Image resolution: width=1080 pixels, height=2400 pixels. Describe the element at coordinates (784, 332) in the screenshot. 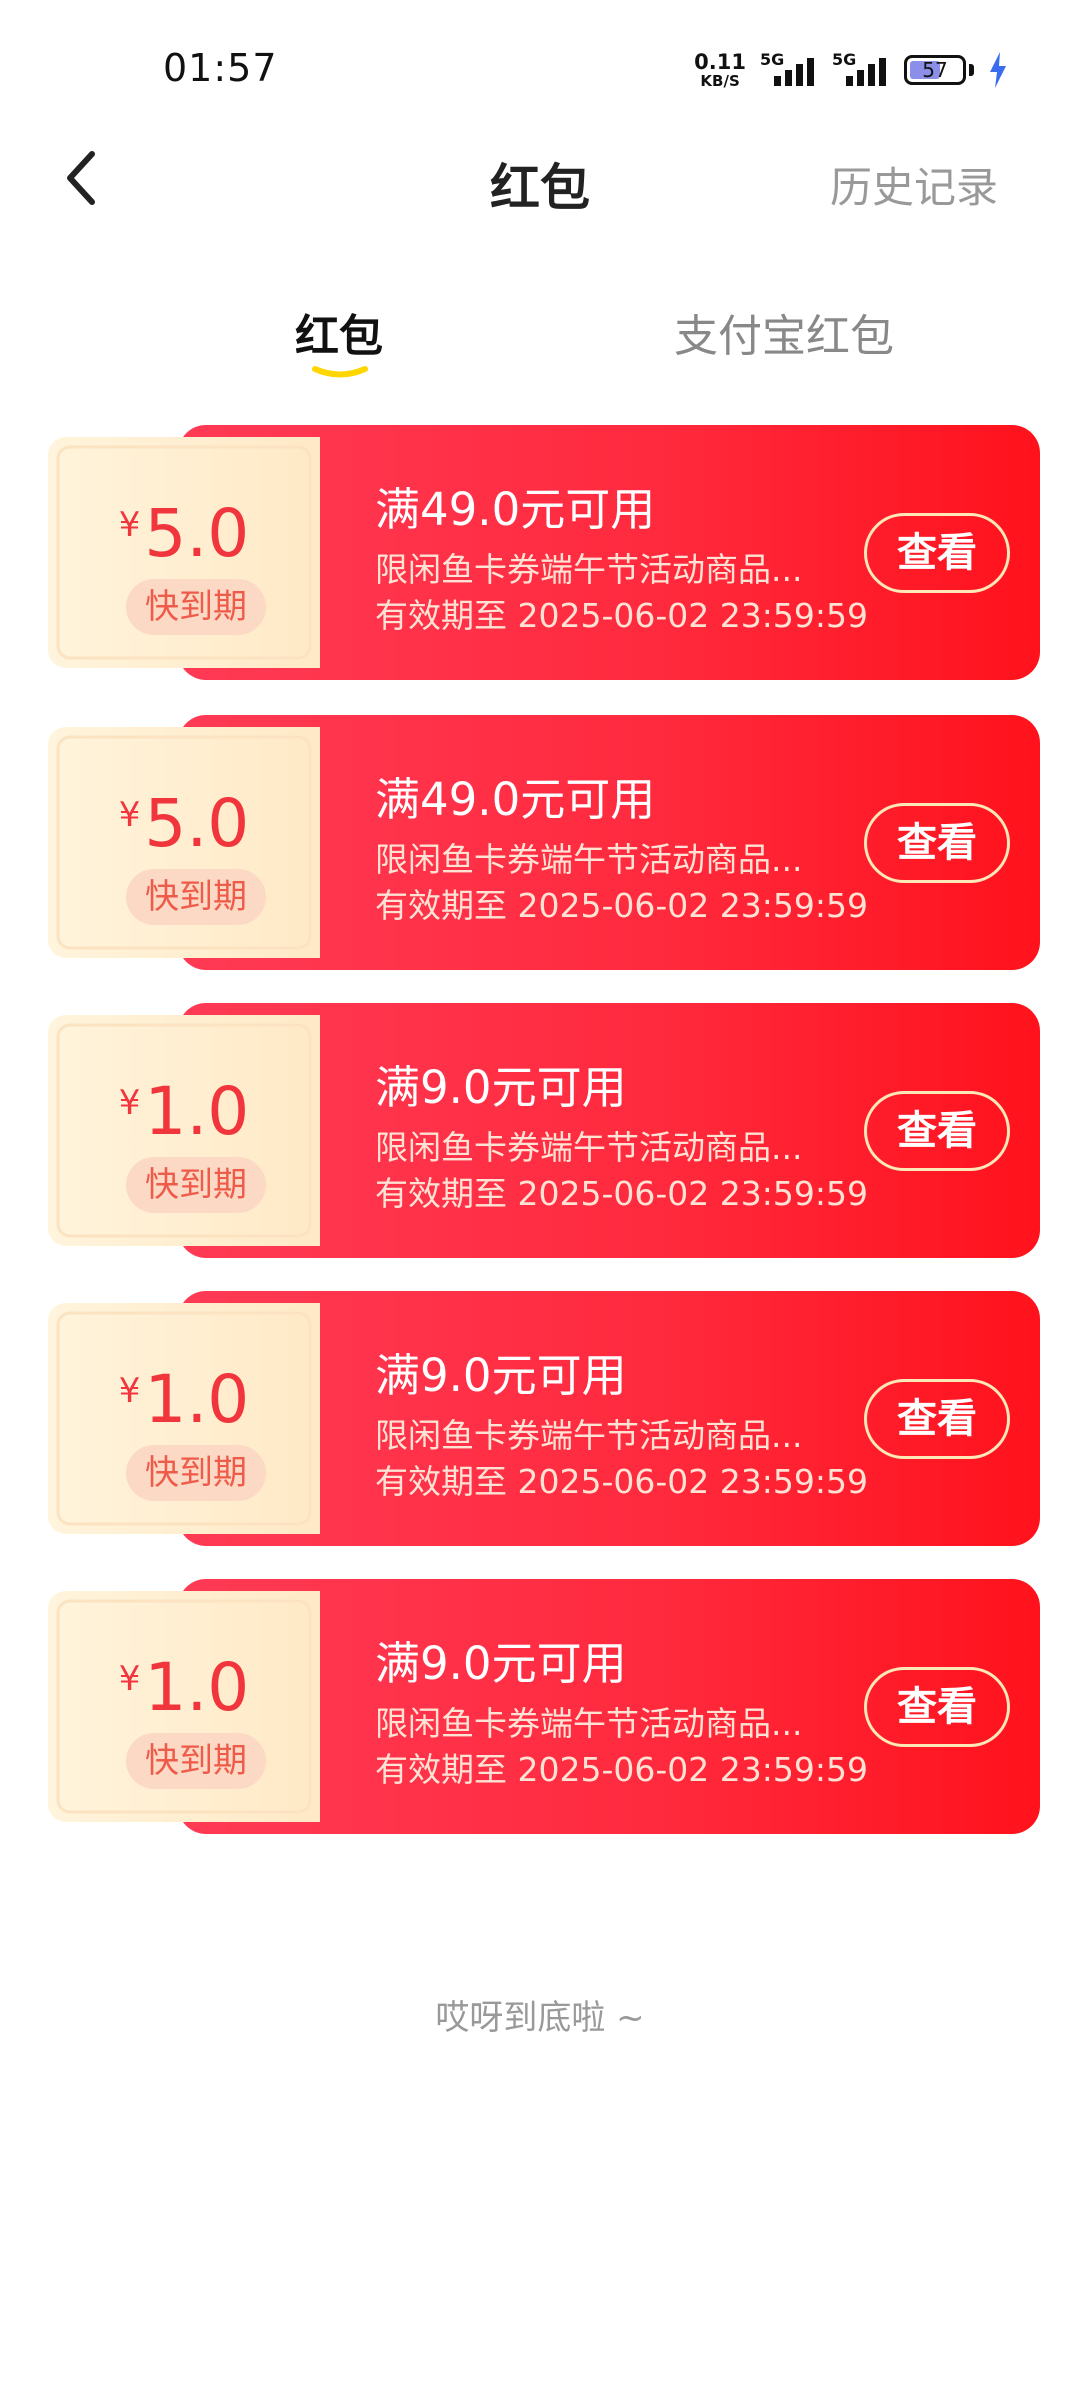

I see `tab-alipay-red-packet: 支付宝红包` at that location.